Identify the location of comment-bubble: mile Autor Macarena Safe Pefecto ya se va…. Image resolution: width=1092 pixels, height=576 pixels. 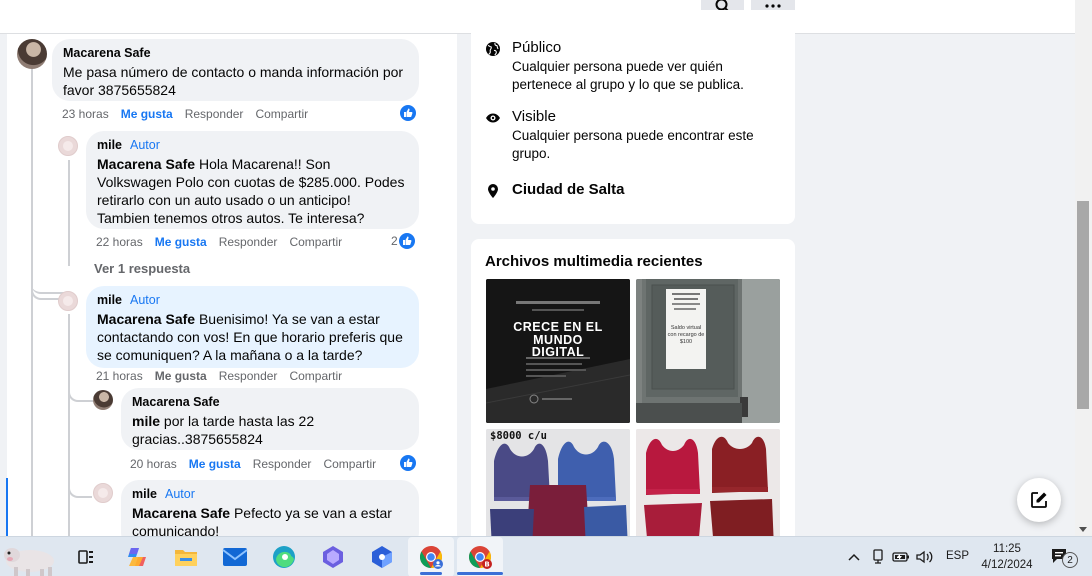
(270, 508).